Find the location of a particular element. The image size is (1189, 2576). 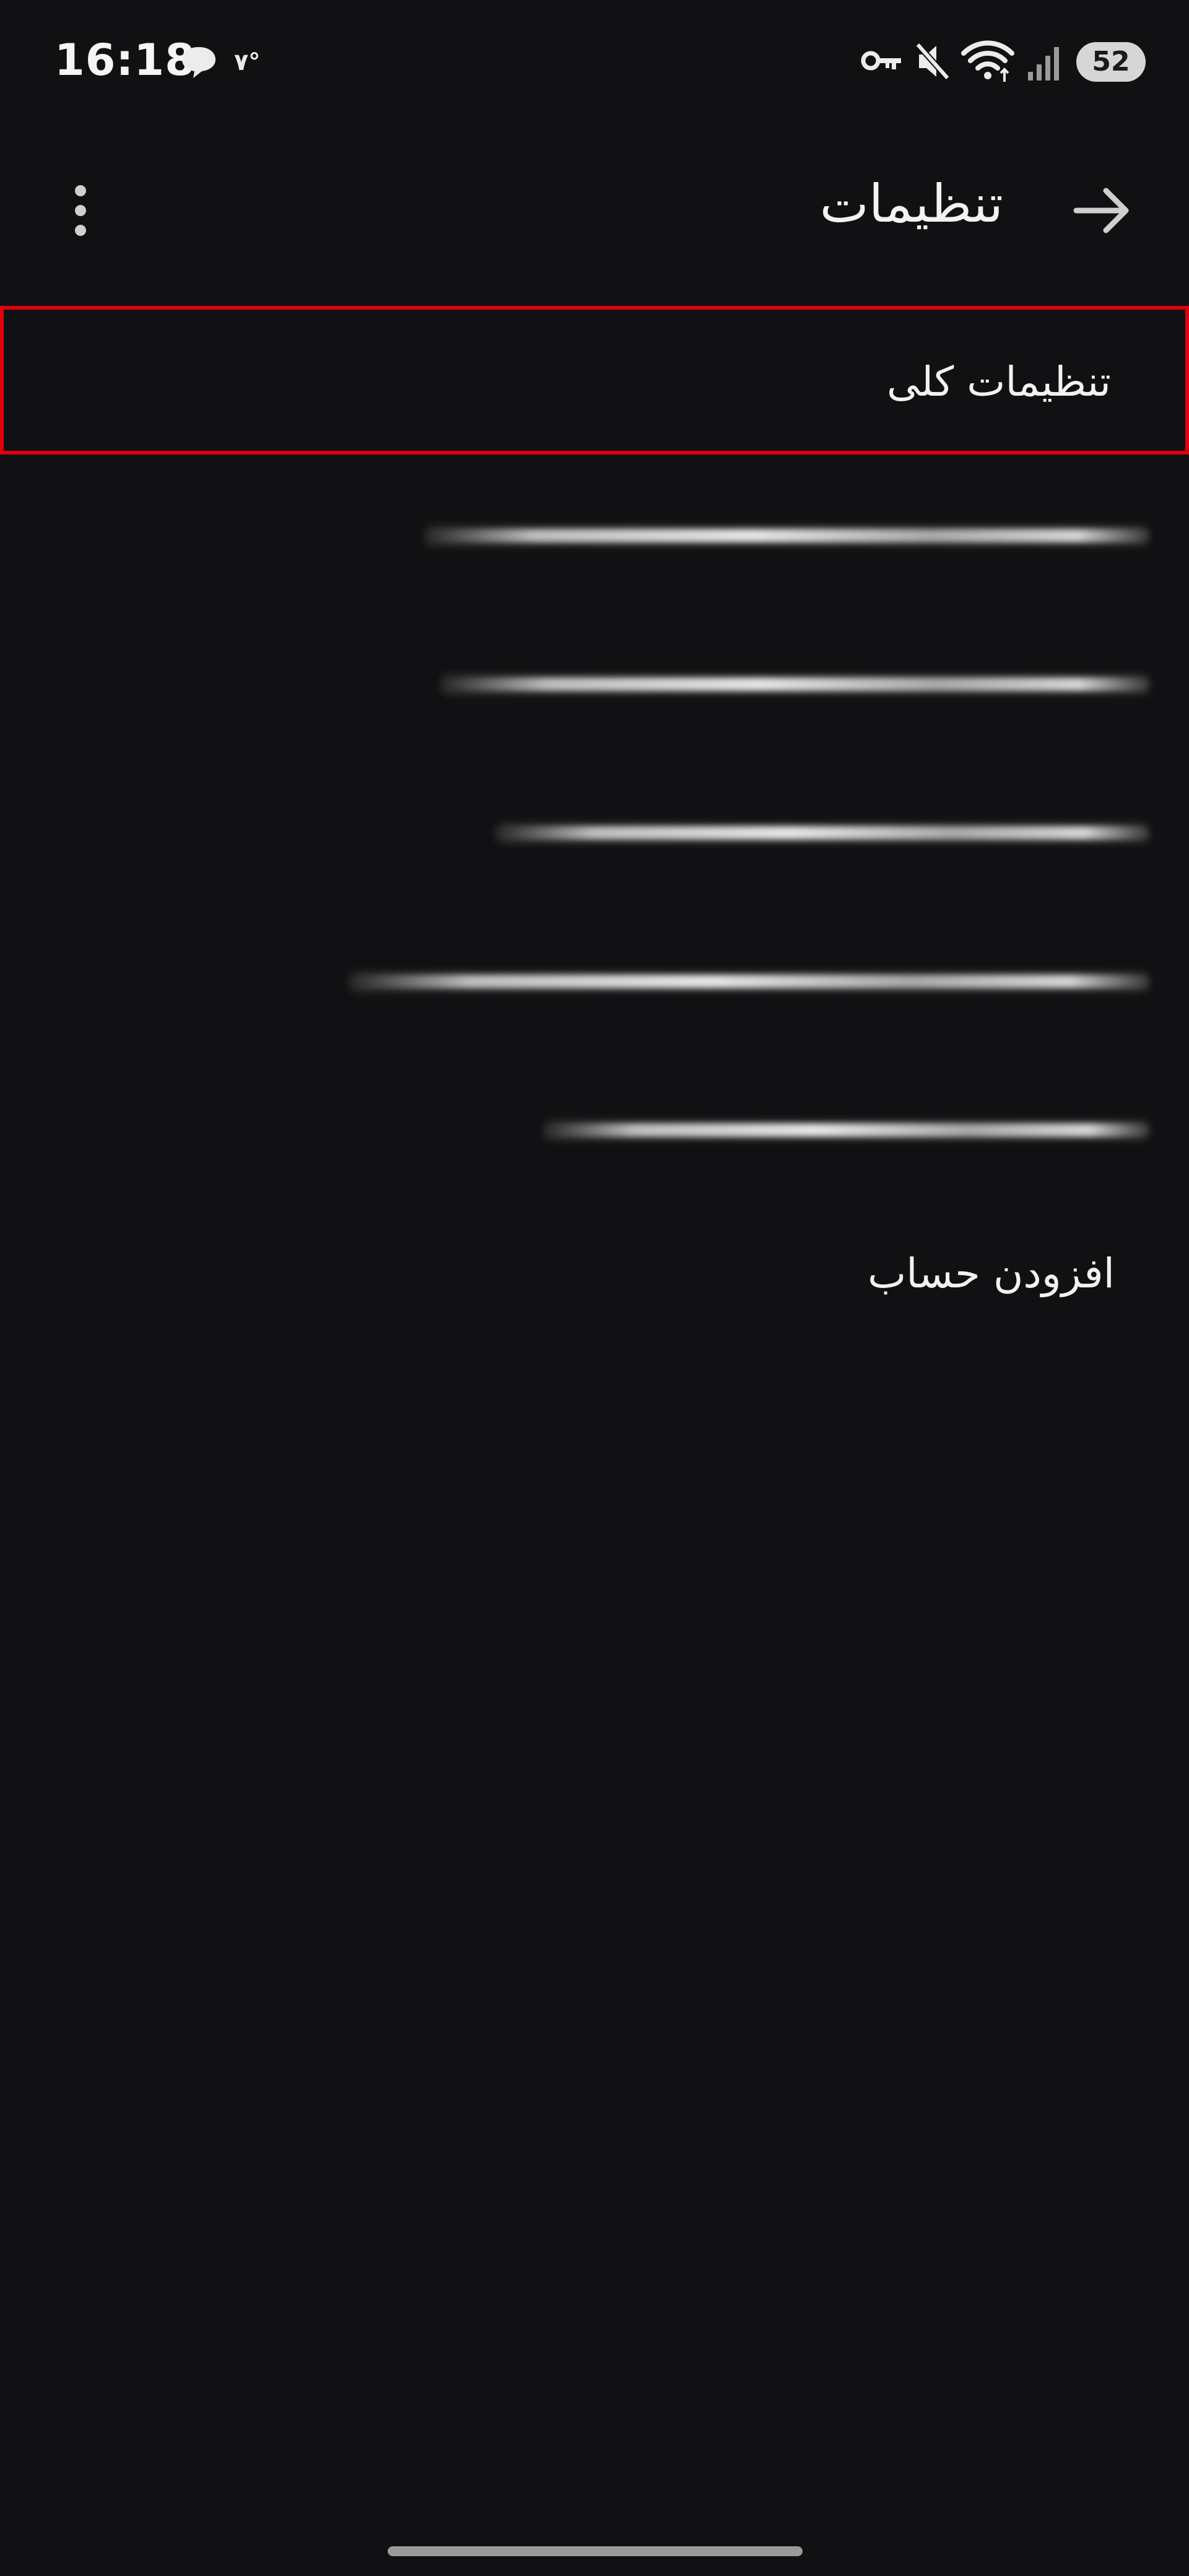

more-vertical-icon is located at coordinates (80, 210).